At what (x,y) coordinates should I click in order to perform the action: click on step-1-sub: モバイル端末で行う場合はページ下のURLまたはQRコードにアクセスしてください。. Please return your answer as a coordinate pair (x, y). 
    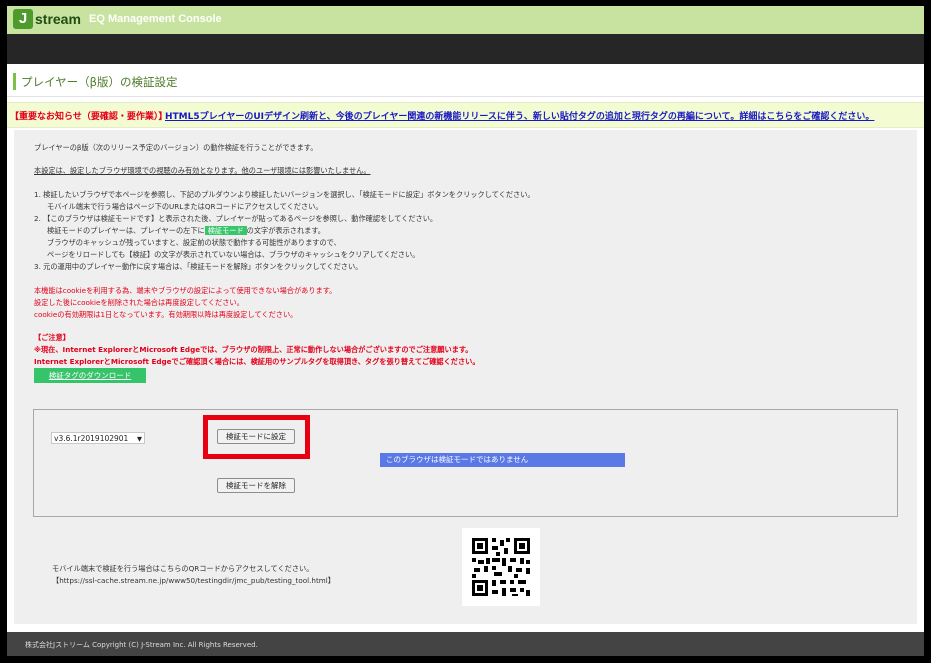
    Looking at the image, I should click on (185, 206).